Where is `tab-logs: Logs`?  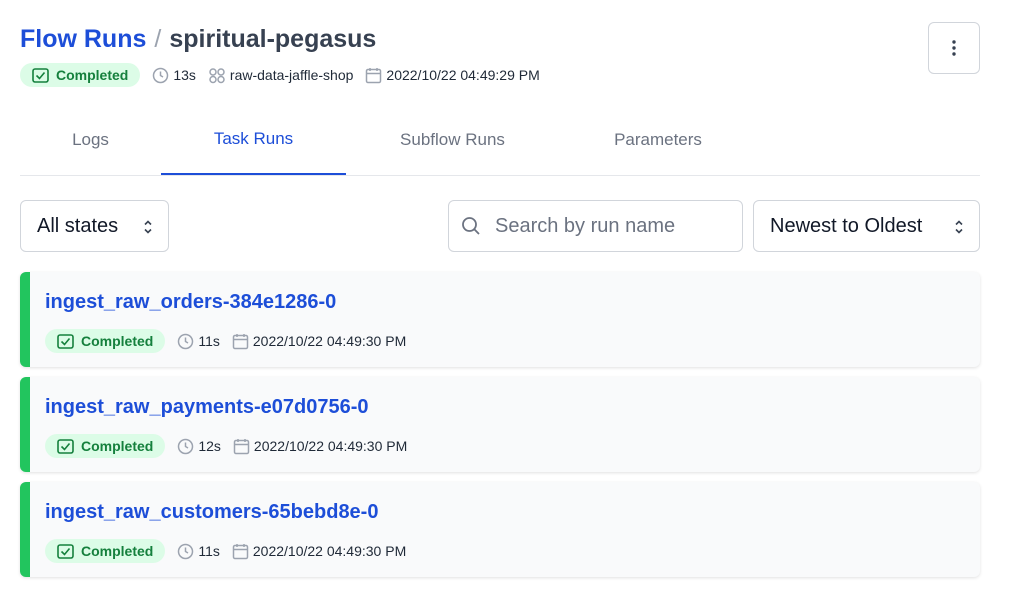 tab-logs: Logs is located at coordinates (90, 140).